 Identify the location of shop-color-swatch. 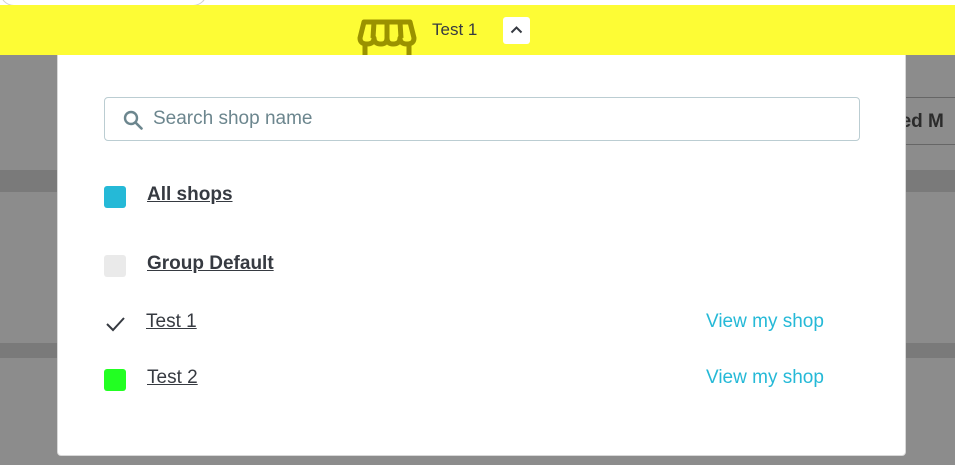
(115, 380).